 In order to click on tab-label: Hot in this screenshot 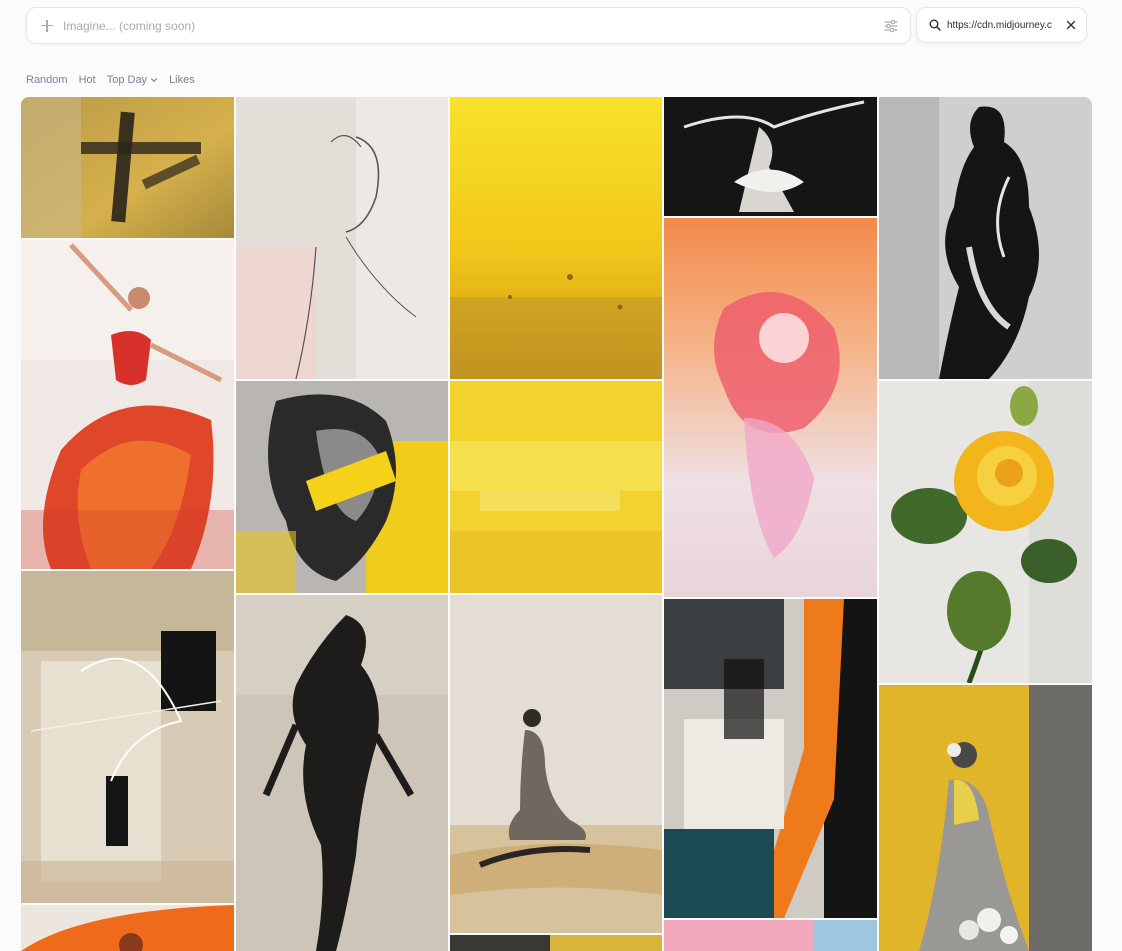, I will do `click(87, 80)`.